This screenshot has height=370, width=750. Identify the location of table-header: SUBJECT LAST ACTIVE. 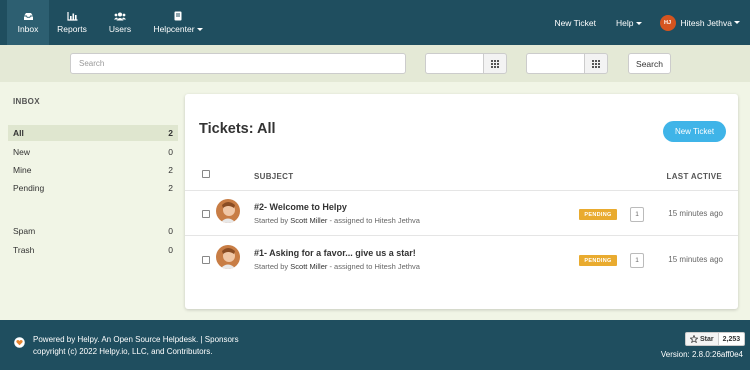
(461, 177).